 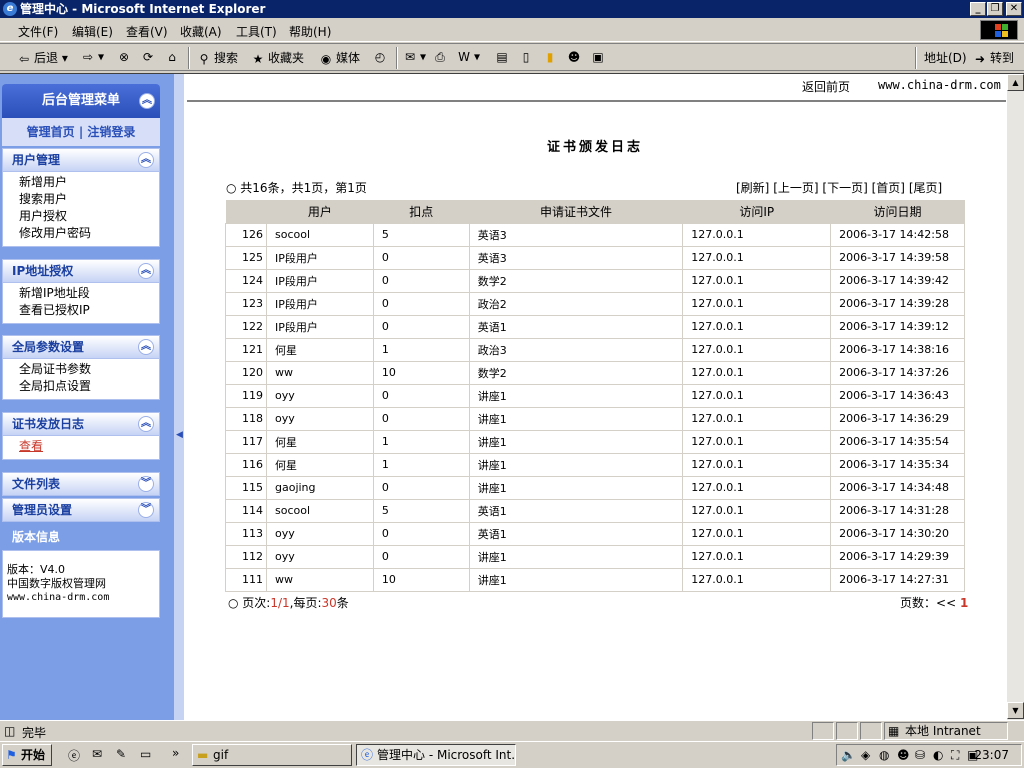 I want to click on scroll-down-icon: ▼, so click(x=1015, y=710).